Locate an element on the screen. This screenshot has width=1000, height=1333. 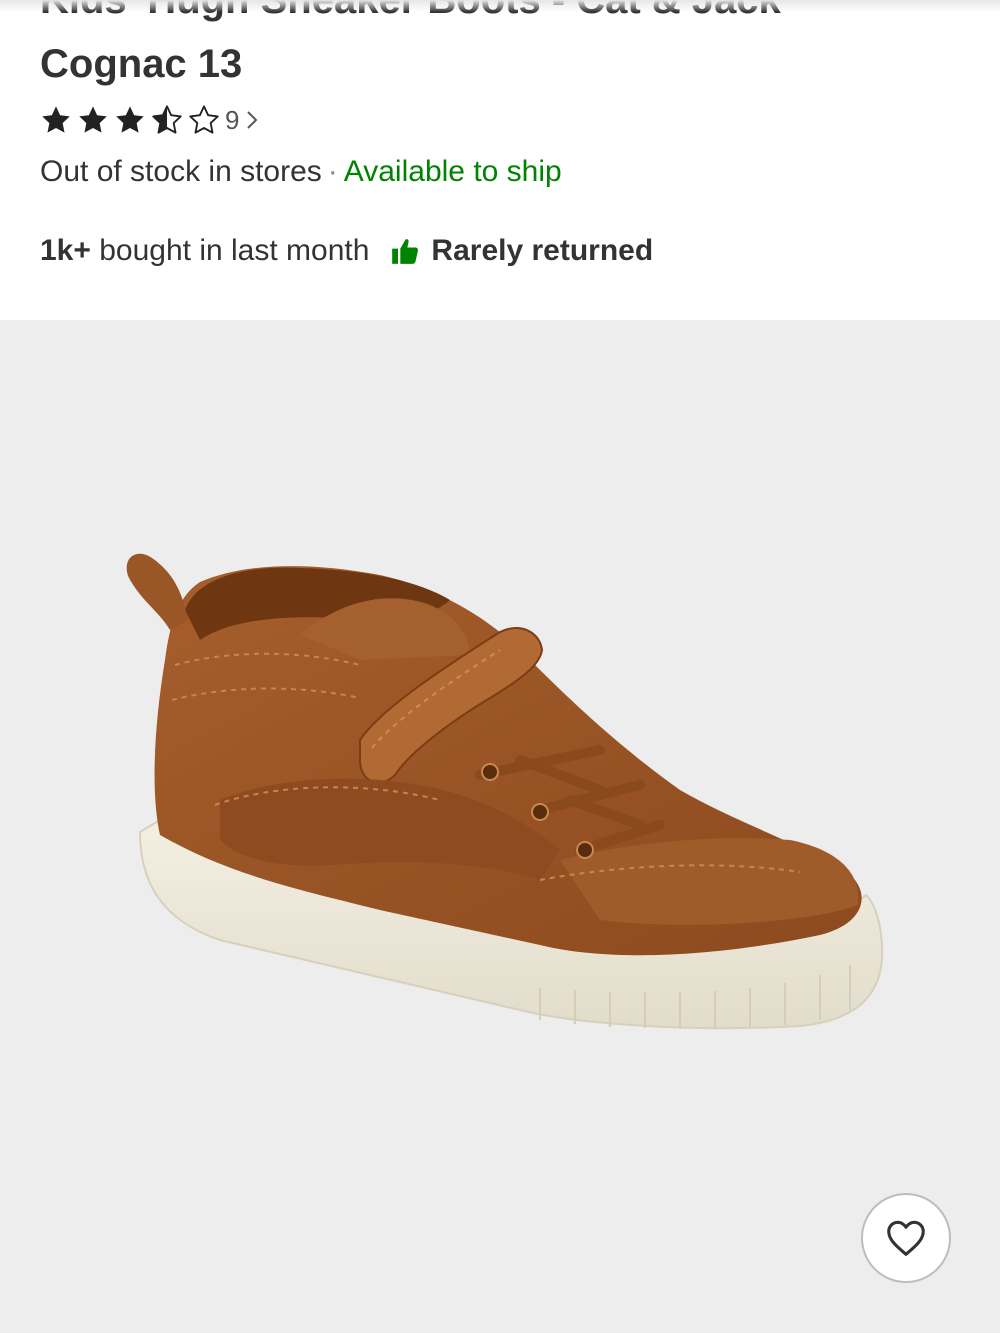
fulfillment-status: Out of stock in stores · Available to ship is located at coordinates (301, 172).